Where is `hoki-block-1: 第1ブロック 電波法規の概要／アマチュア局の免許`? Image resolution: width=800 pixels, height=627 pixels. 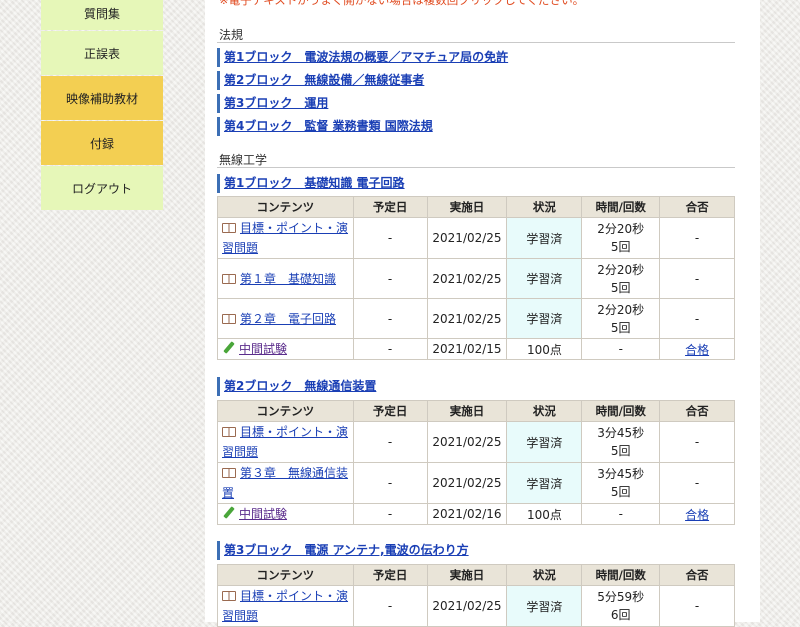
hoki-block-1: 第1ブロック 電波法規の概要／アマチュア局の免許 is located at coordinates (476, 57).